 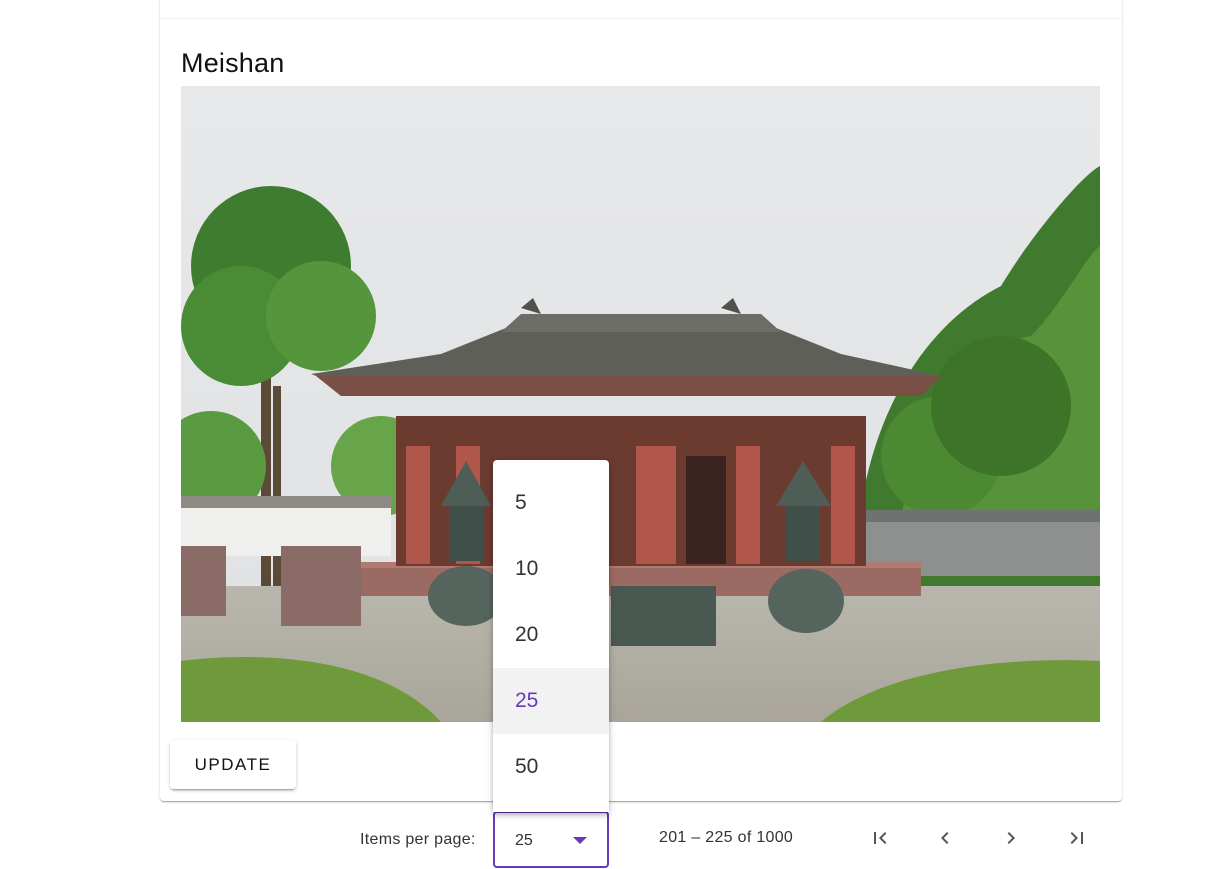 I want to click on last-page-button, so click(x=1077, y=839).